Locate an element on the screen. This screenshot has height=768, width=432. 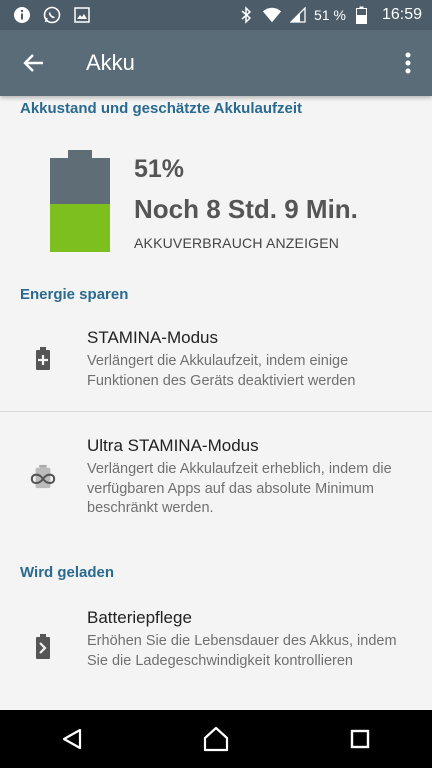
wifi-icon is located at coordinates (272, 15).